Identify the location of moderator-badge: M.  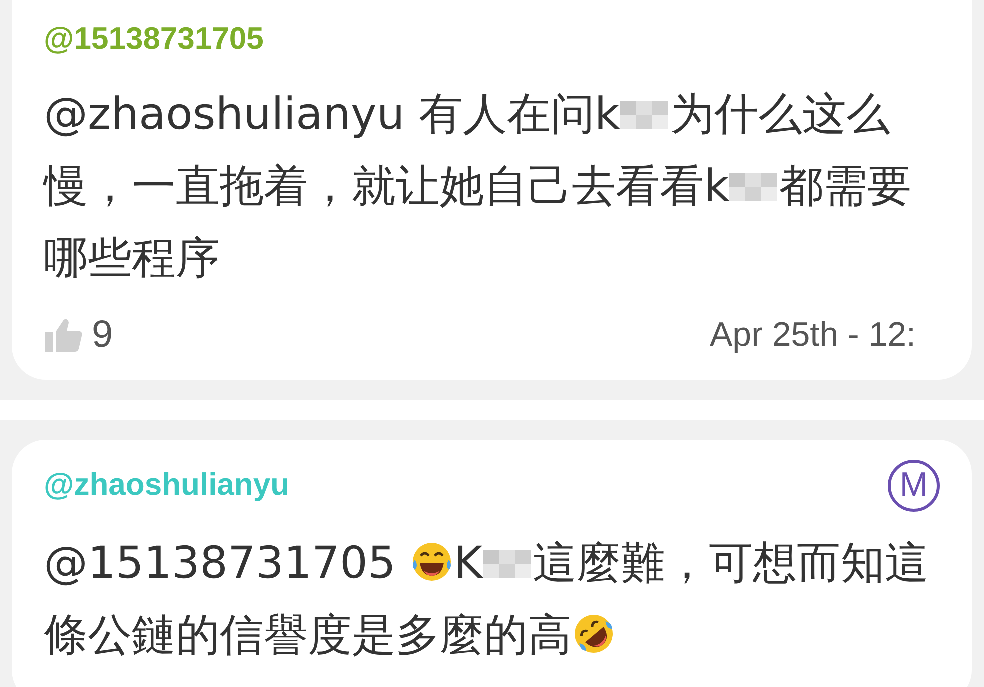
(914, 486).